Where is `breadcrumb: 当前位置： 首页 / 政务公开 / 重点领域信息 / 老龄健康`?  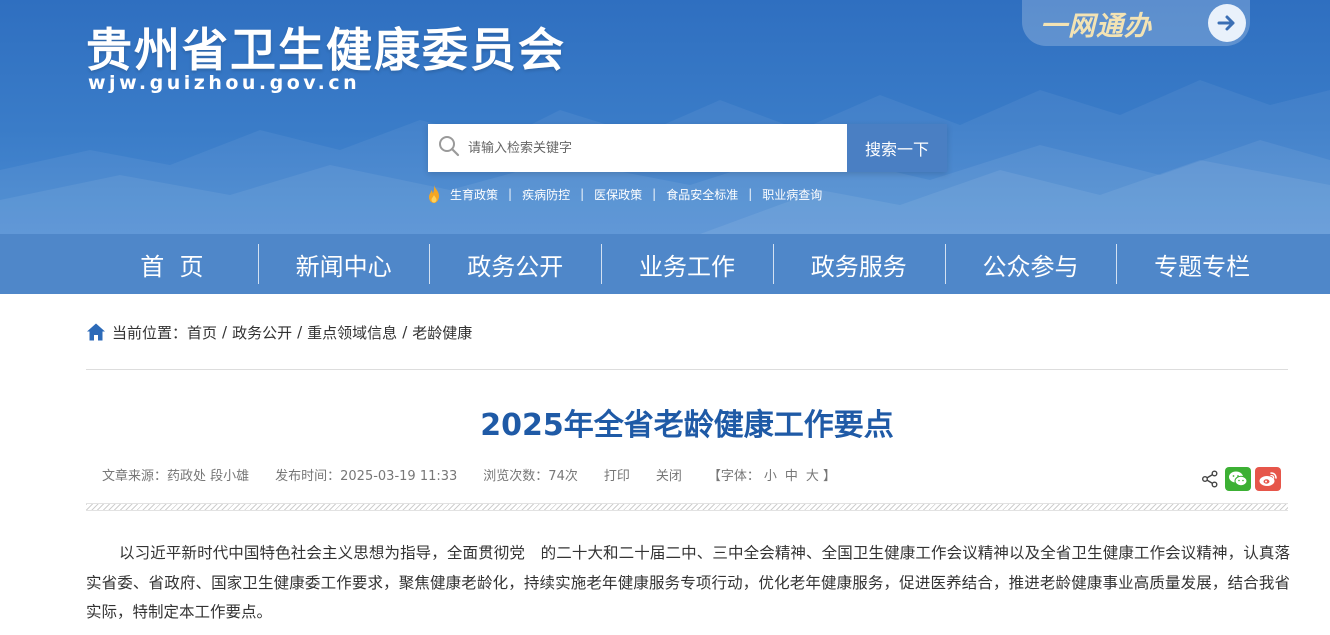 breadcrumb: 当前位置： 首页 / 政务公开 / 重点领域信息 / 老龄健康 is located at coordinates (279, 332).